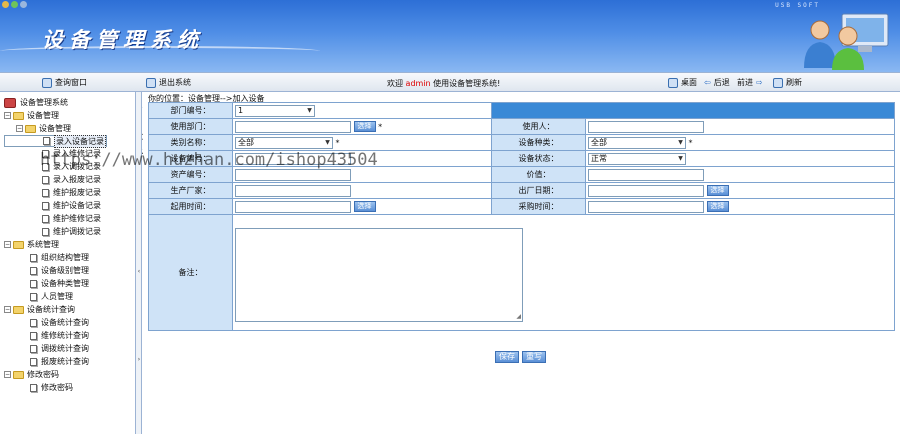  What do you see at coordinates (293, 126) in the screenshot?
I see `use-dept-input` at bounding box center [293, 126].